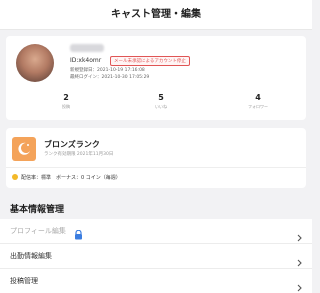  Describe the element at coordinates (258, 106) in the screenshot. I see `stat-label: フォロワー` at that location.